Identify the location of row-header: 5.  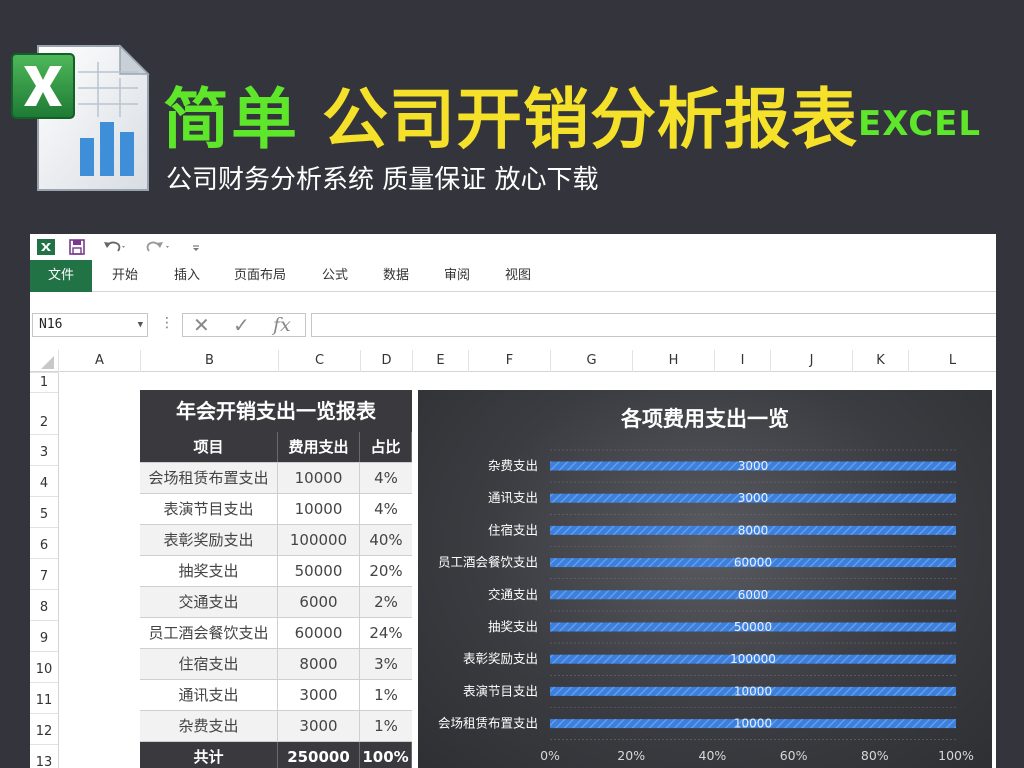
(44, 511).